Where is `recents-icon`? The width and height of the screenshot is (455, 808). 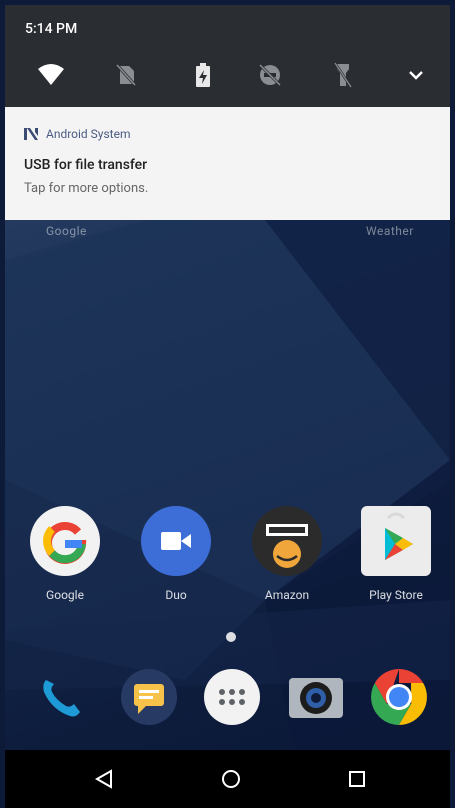
recents-icon is located at coordinates (357, 779).